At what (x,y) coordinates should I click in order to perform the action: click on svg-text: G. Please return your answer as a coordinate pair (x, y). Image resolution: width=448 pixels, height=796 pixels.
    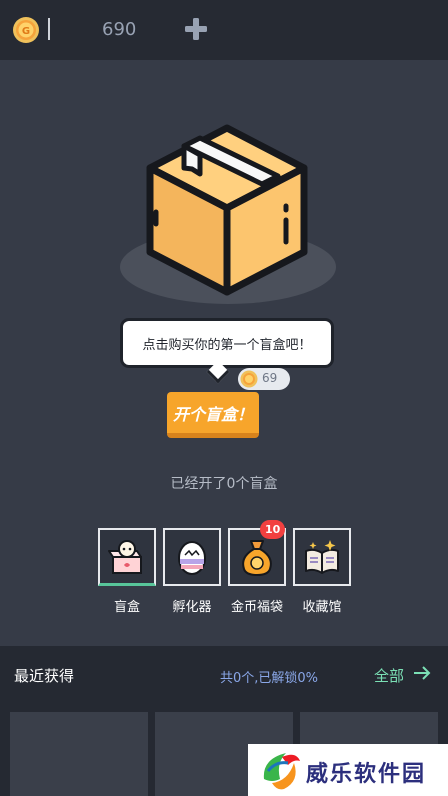
    Looking at the image, I should click on (26, 31).